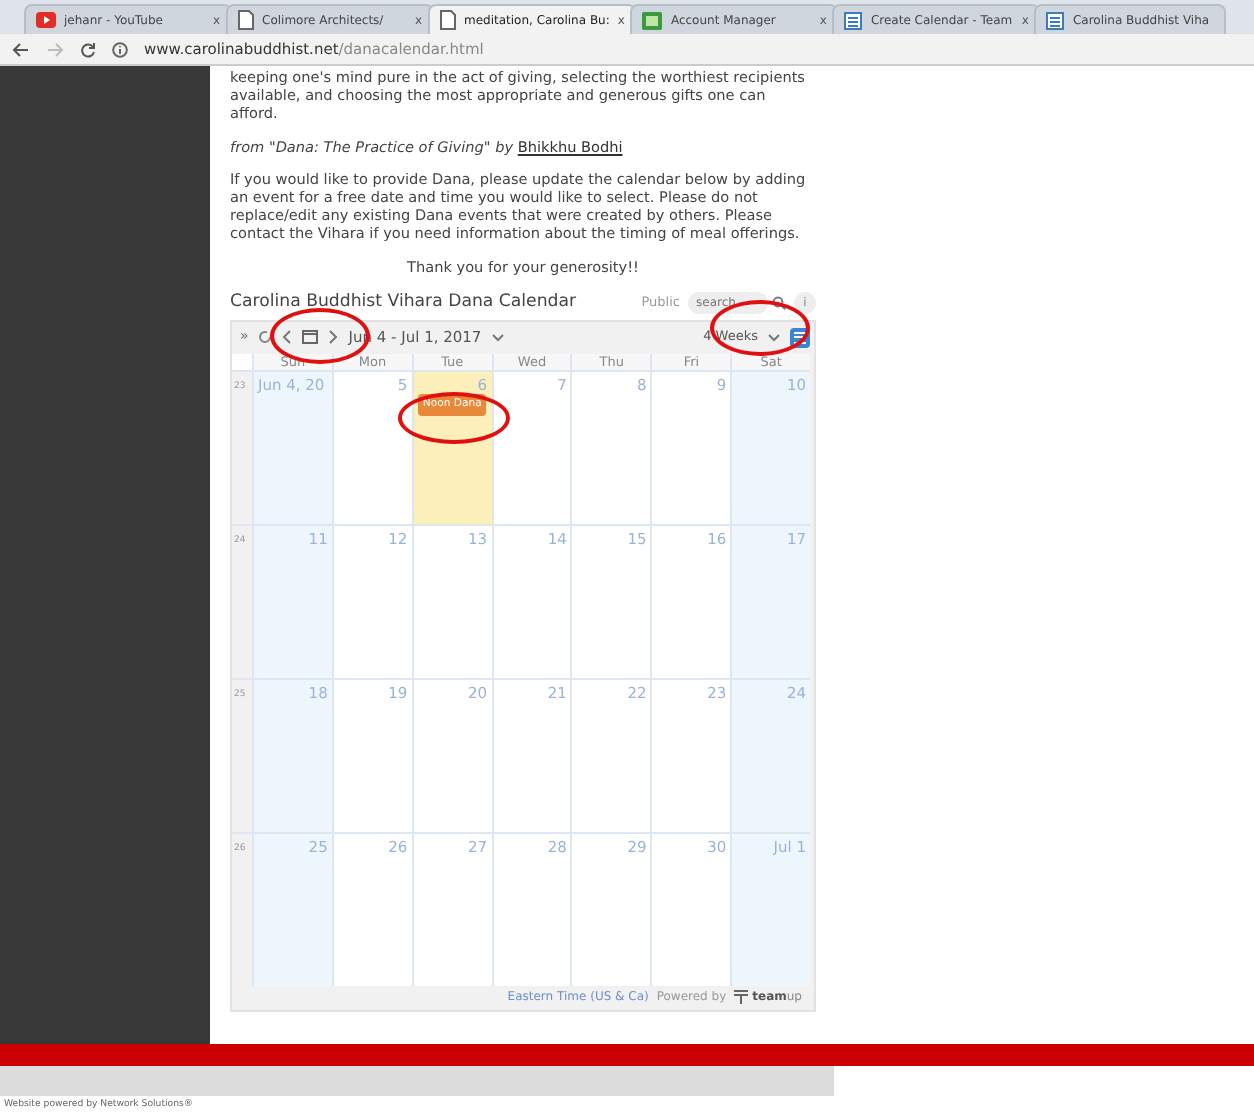  What do you see at coordinates (779, 303) in the screenshot?
I see `search-icon` at bounding box center [779, 303].